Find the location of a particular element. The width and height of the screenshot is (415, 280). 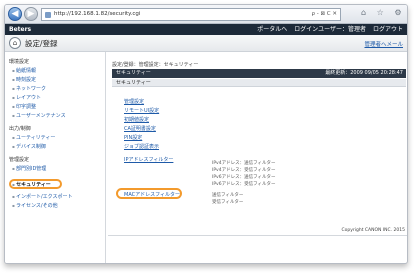

mac-filter-desc-in: 受信フィルター is located at coordinates (228, 202).